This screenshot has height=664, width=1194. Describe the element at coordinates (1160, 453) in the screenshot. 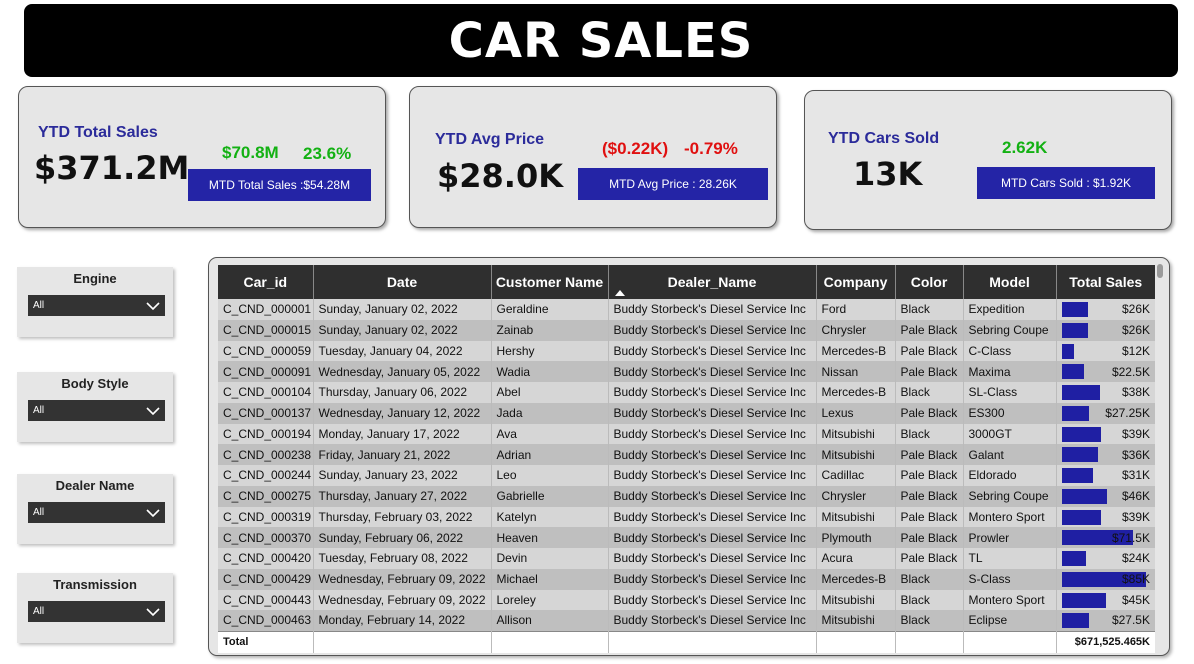

I see `table-scrollbar` at that location.